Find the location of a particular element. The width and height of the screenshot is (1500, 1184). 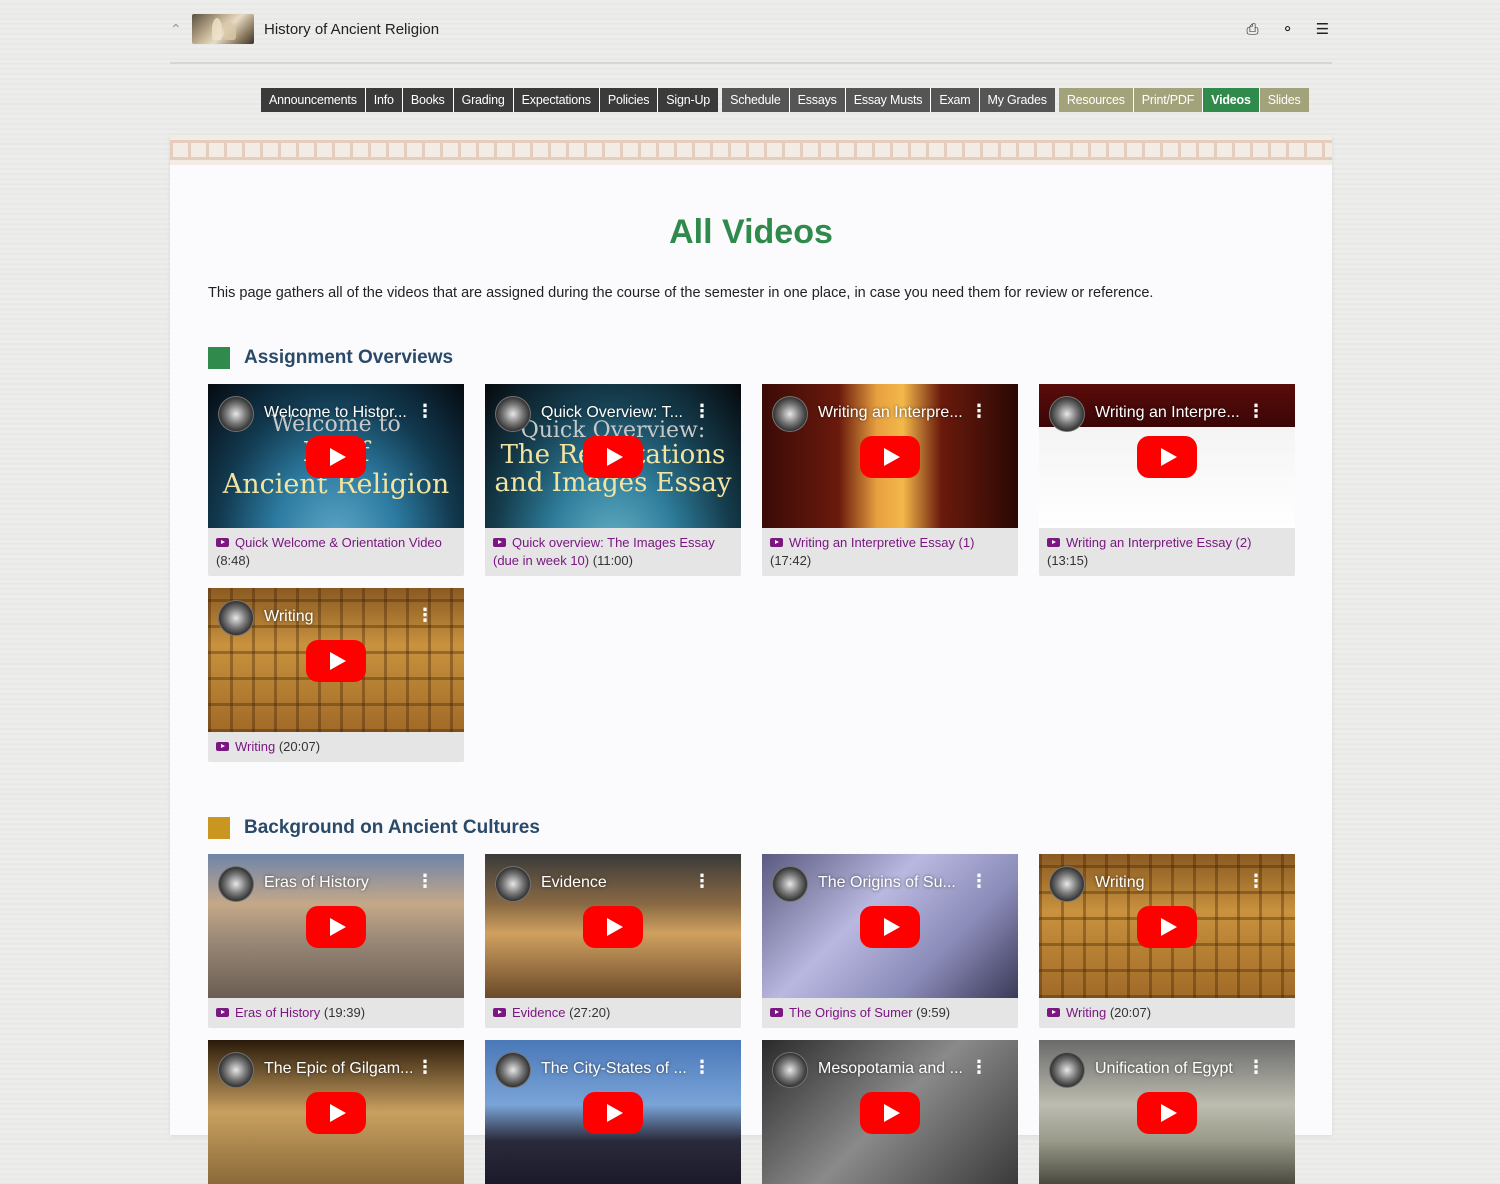

video-thumbnail: The City-States of ... ⋮ is located at coordinates (613, 1112).